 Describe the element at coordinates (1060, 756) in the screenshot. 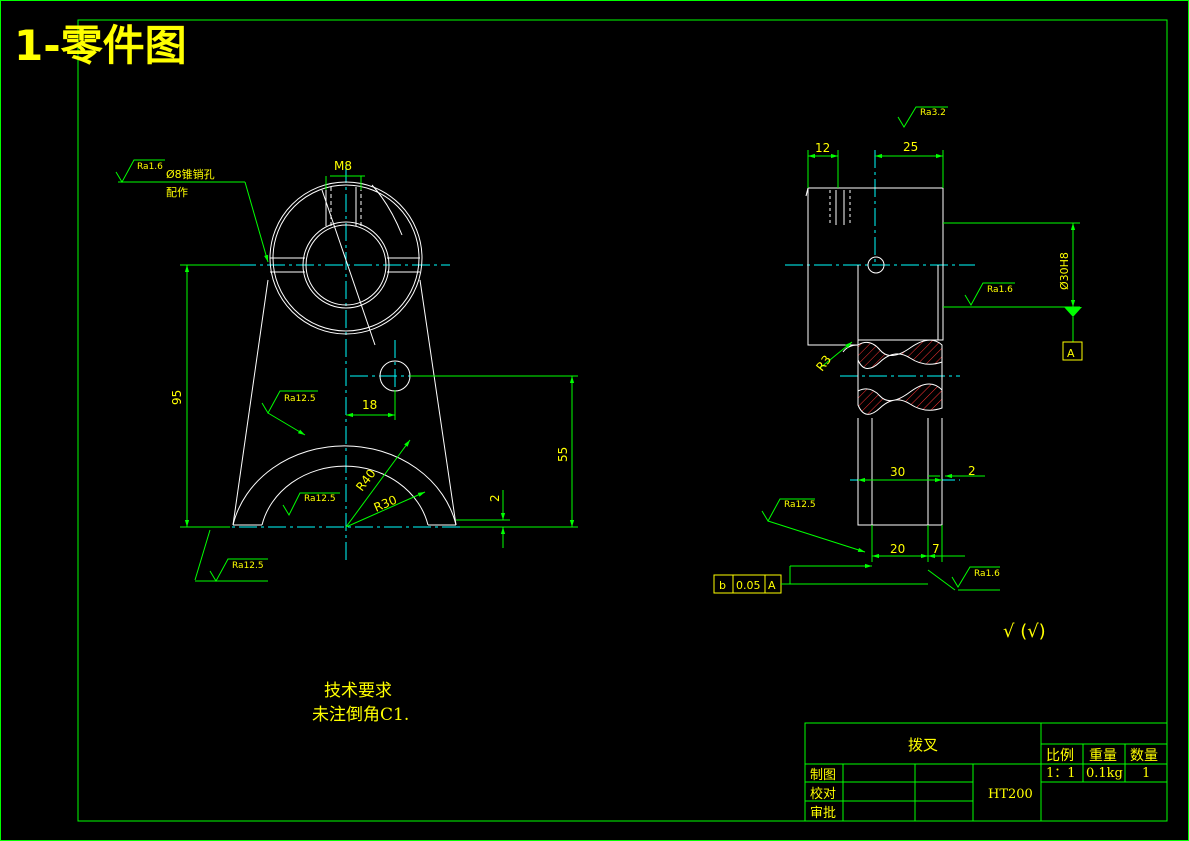

I see `col-scale: 比例` at that location.